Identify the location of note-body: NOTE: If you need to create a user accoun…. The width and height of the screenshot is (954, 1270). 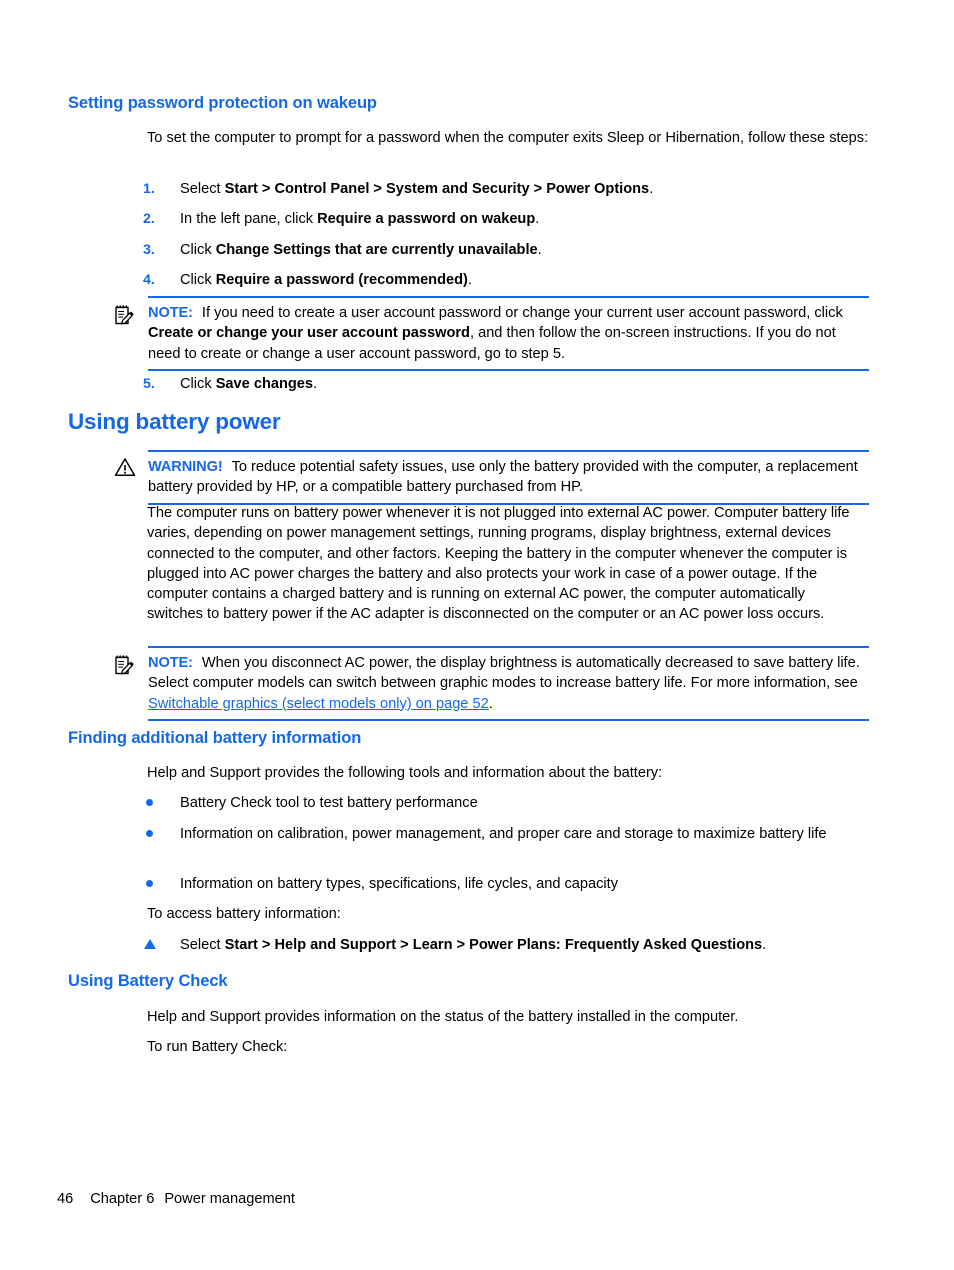
(508, 333).